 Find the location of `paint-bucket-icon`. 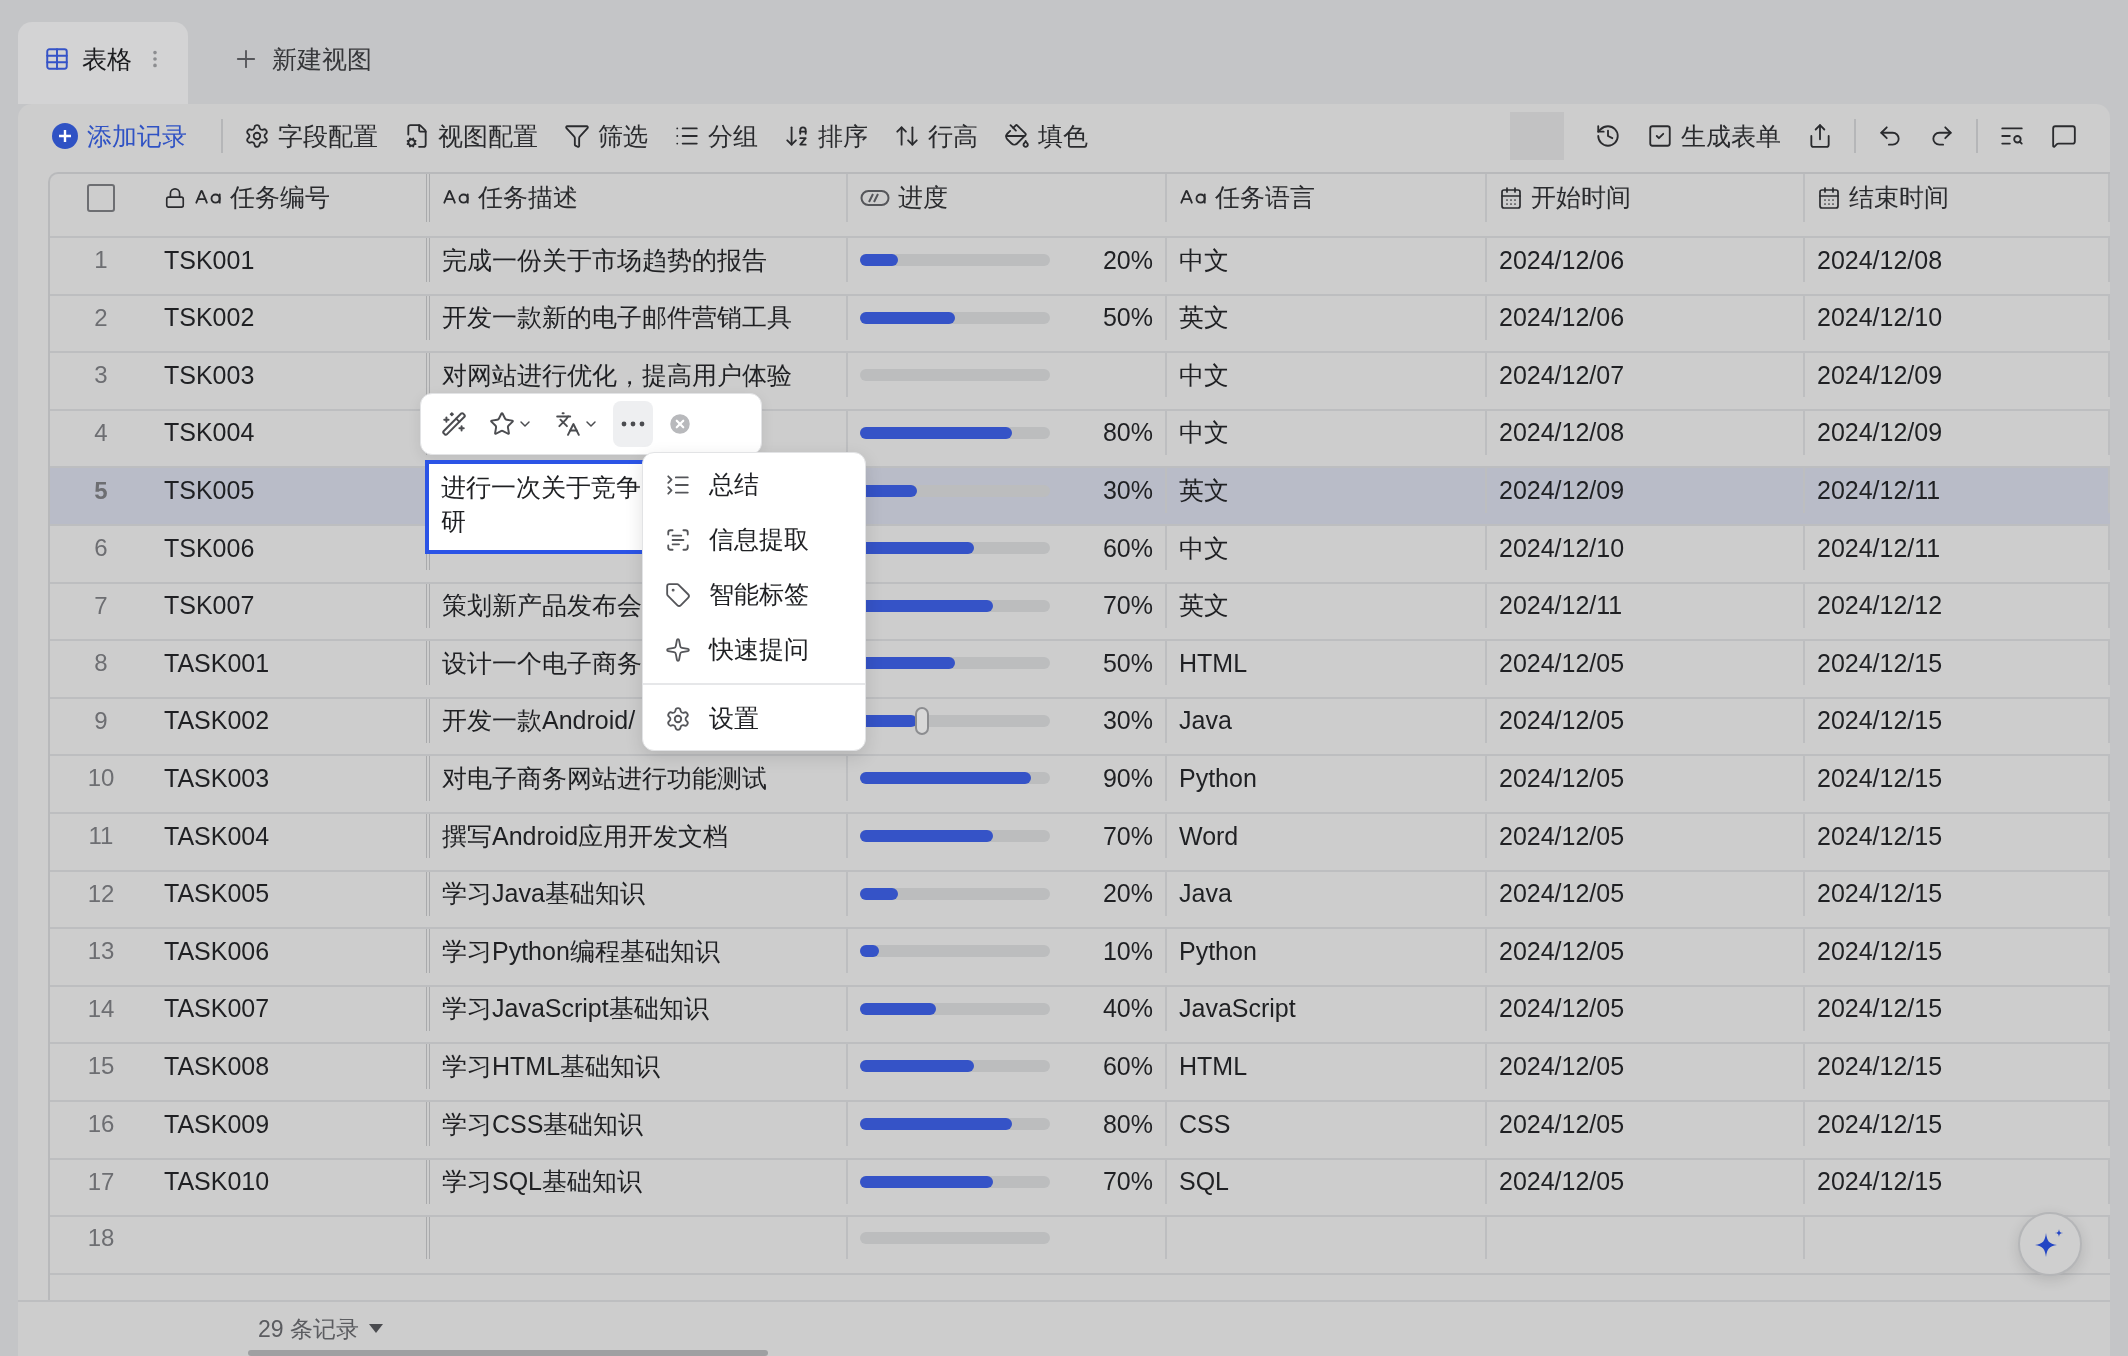

paint-bucket-icon is located at coordinates (1017, 136).